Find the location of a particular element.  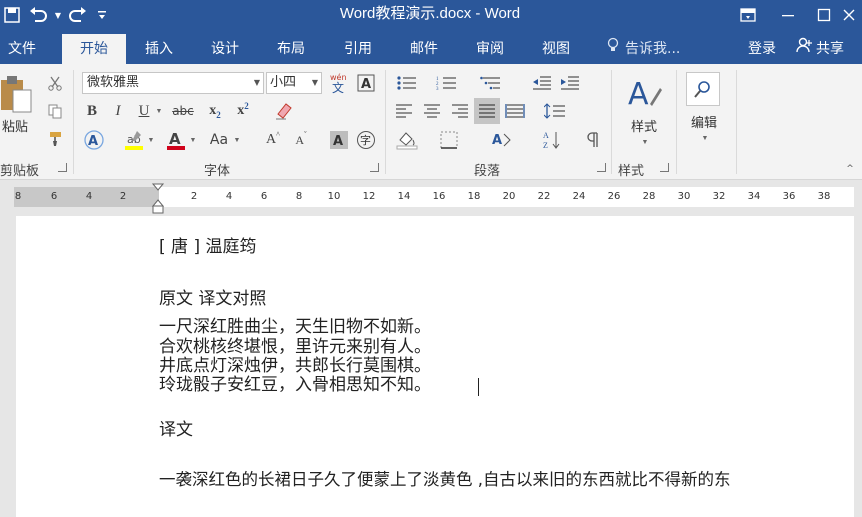

font-name-select: 微软雅黑 ▼ is located at coordinates (173, 83).